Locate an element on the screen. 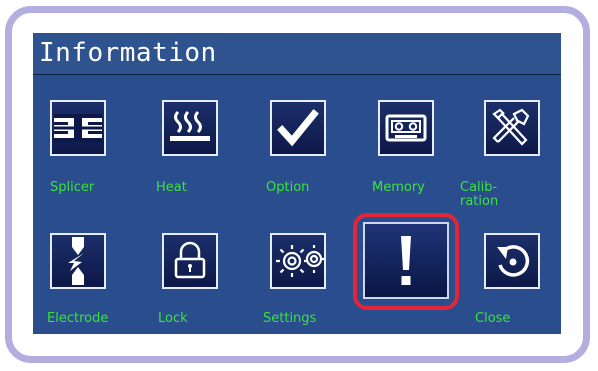 This screenshot has height=371, width=598. splicer-label: Splicer is located at coordinates (72, 187).